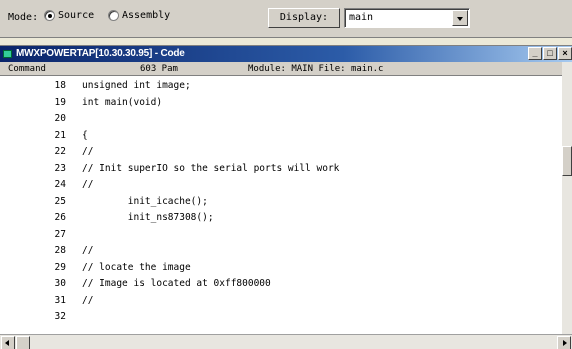 Image resolution: width=572 pixels, height=349 pixels. What do you see at coordinates (60, 151) in the screenshot?
I see `line-number: 22` at bounding box center [60, 151].